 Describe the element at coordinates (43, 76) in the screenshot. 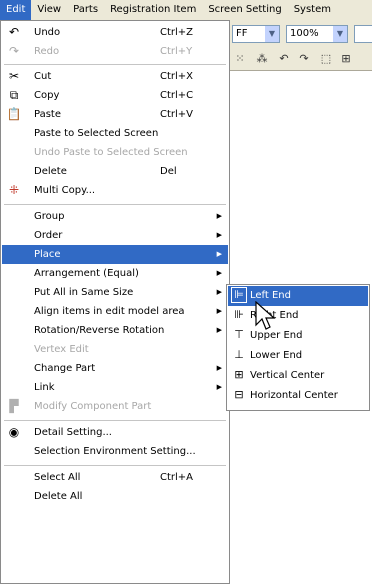

I see `menu-item-label: Cut` at that location.